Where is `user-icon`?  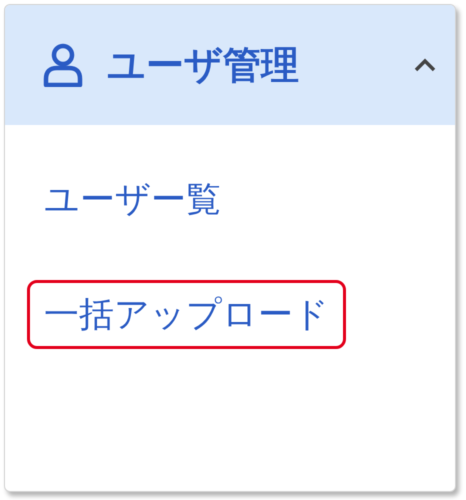
user-icon is located at coordinates (63, 65).